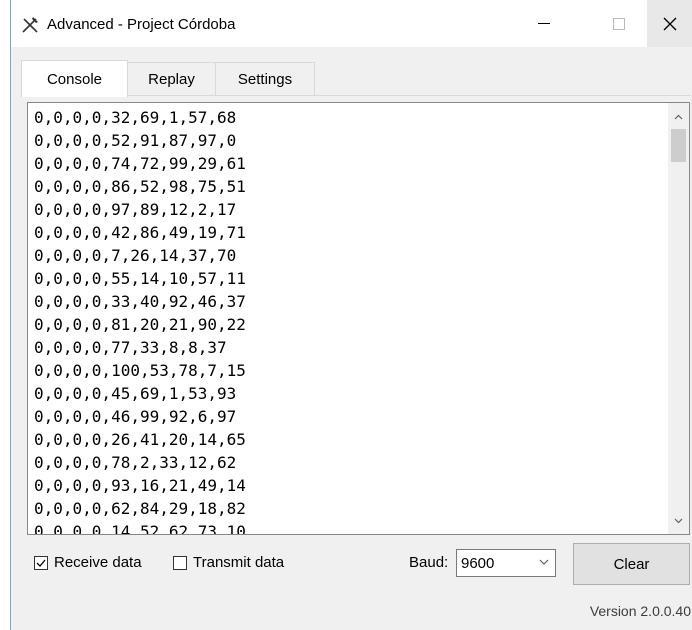 The height and width of the screenshot is (630, 692). I want to click on console-line: 0,0,0,0,74,72,99,29,61, so click(140, 163).